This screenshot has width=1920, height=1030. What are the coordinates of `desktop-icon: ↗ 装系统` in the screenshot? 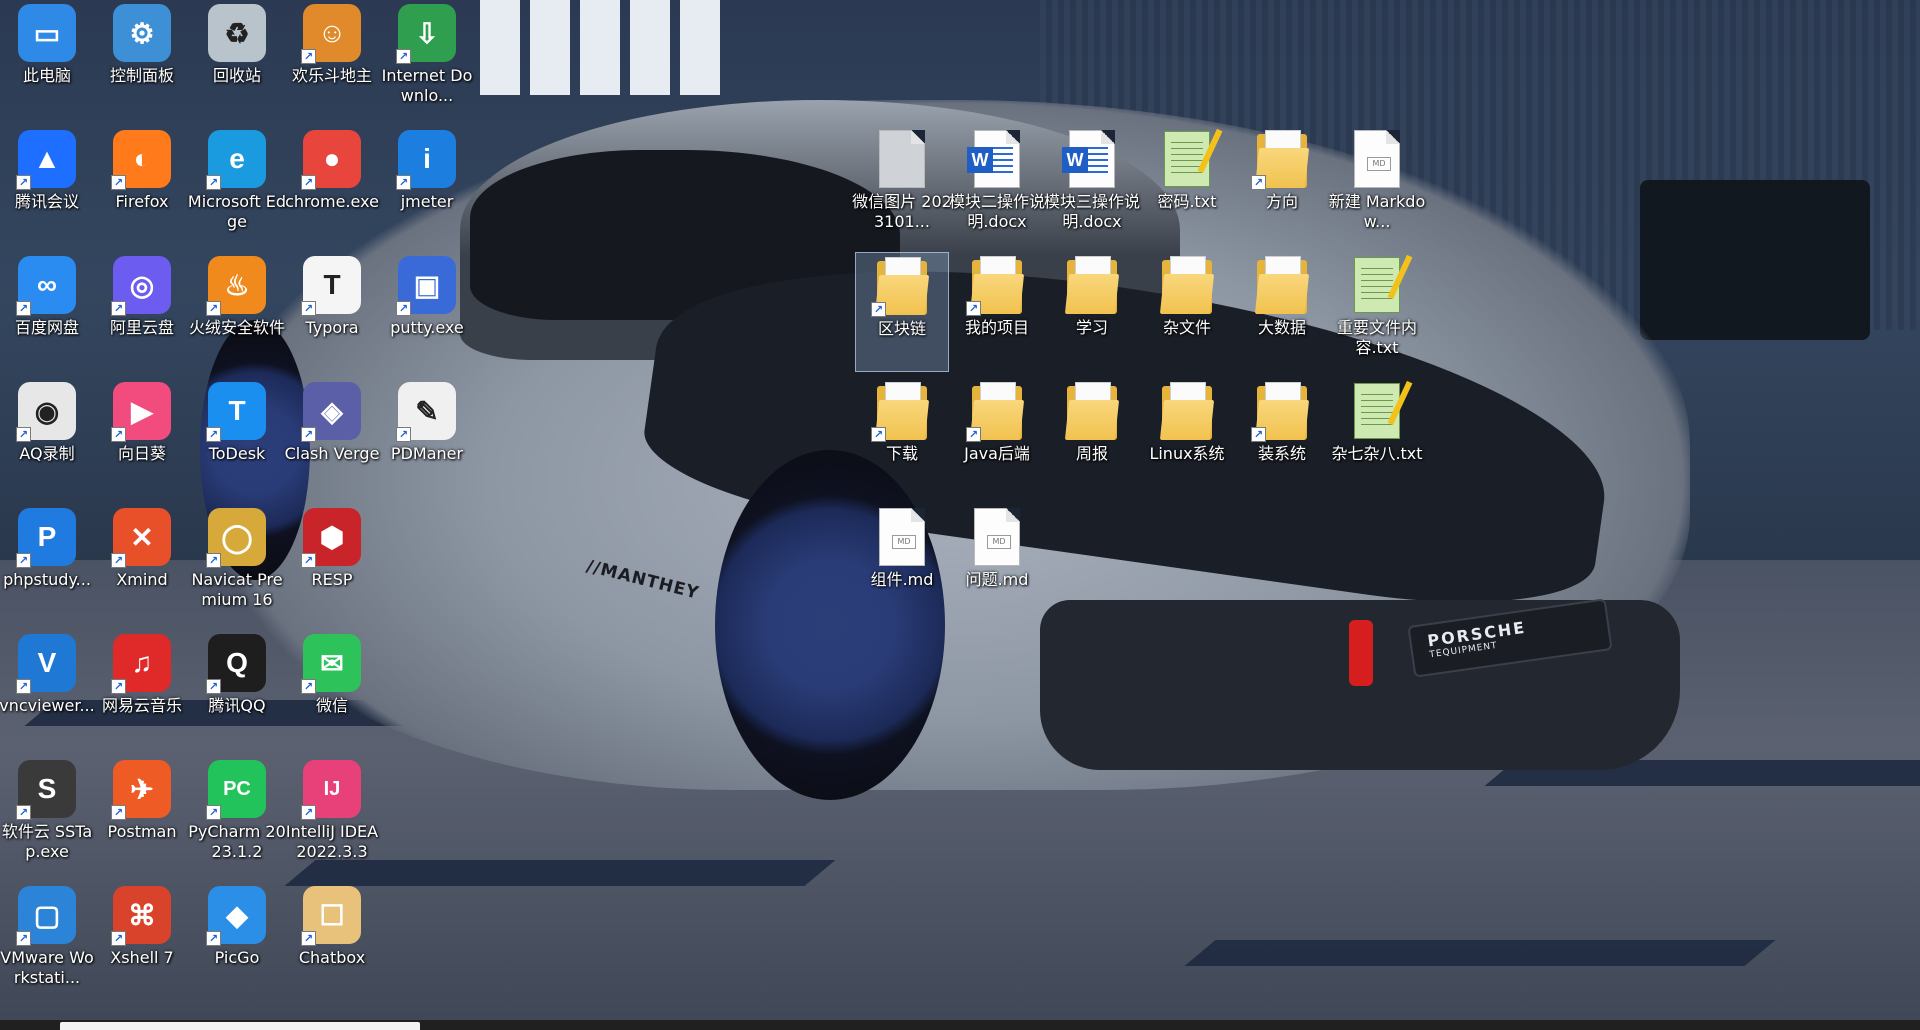 It's located at (1282, 438).